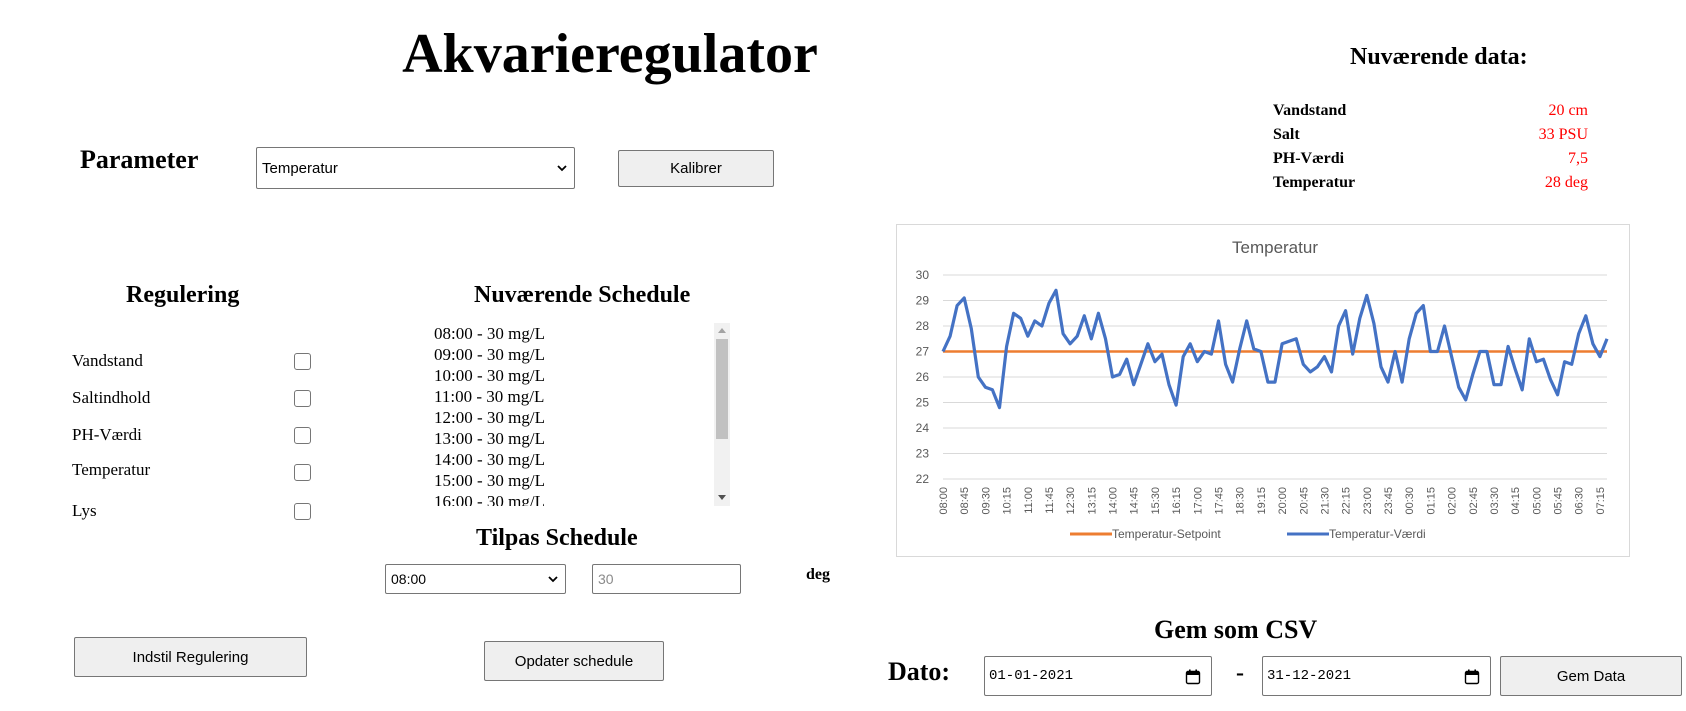 This screenshot has height=711, width=1686. Describe the element at coordinates (1439, 57) in the screenshot. I see `current-data-title: Nuværende data:` at that location.